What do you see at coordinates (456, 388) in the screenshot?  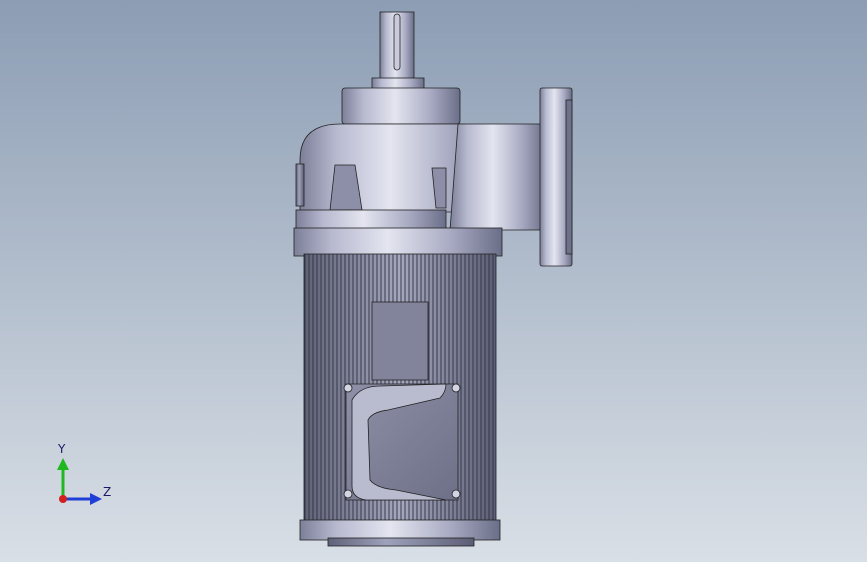 I see `screw-top-right` at bounding box center [456, 388].